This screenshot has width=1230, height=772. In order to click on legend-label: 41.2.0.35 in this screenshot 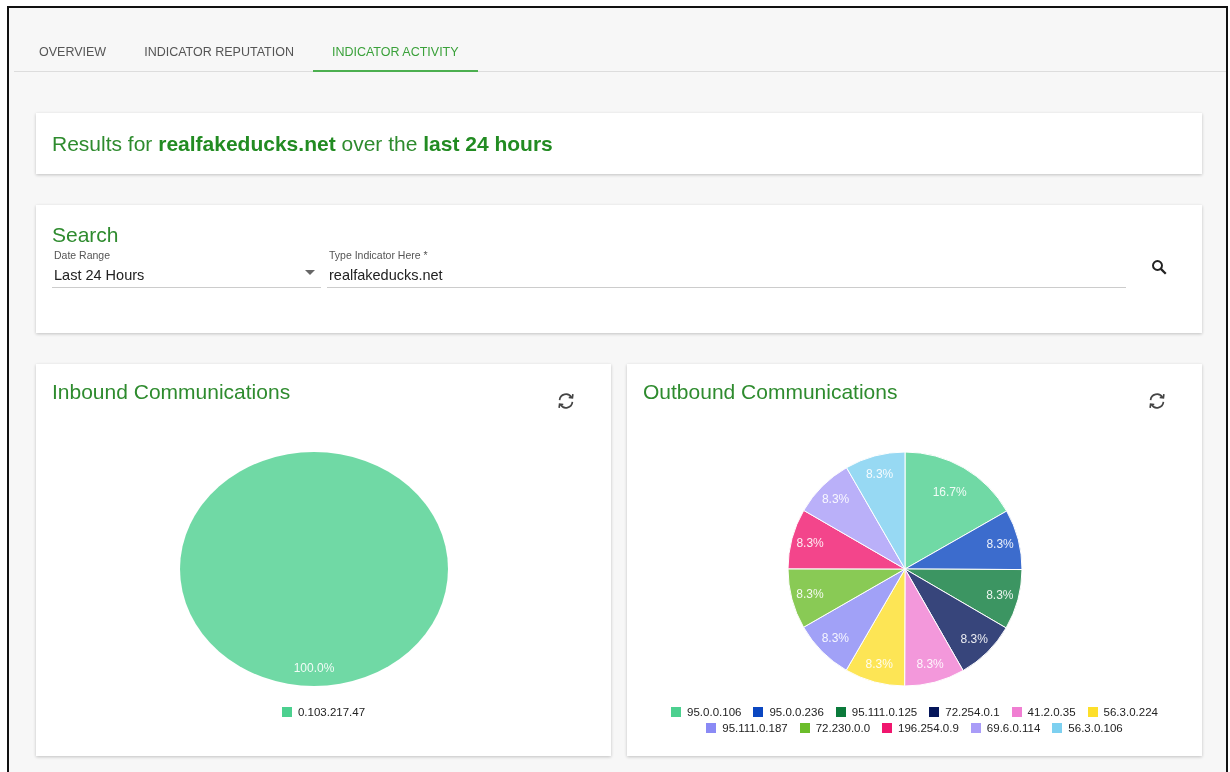, I will do `click(1051, 712)`.